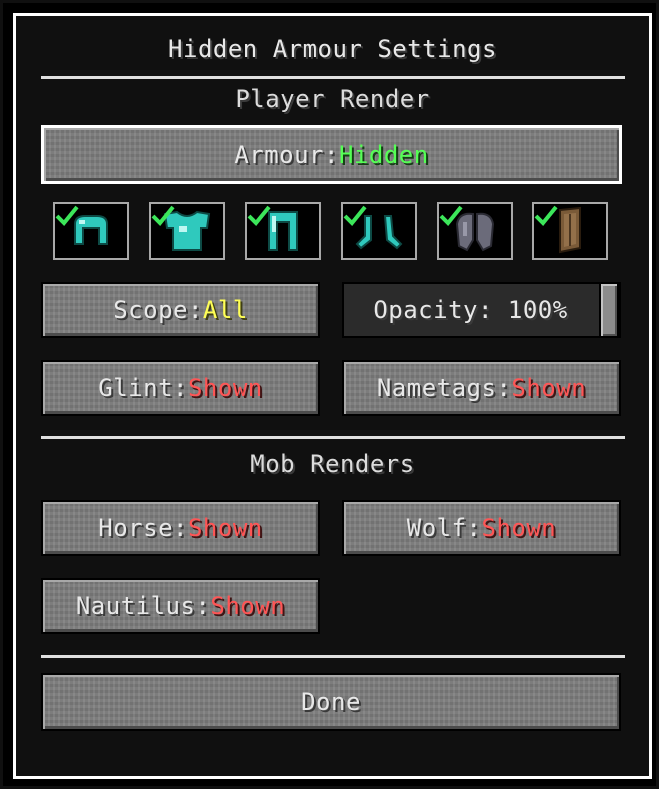 This screenshot has width=659, height=789. I want to click on scope-button: Scope: All, so click(180, 310).